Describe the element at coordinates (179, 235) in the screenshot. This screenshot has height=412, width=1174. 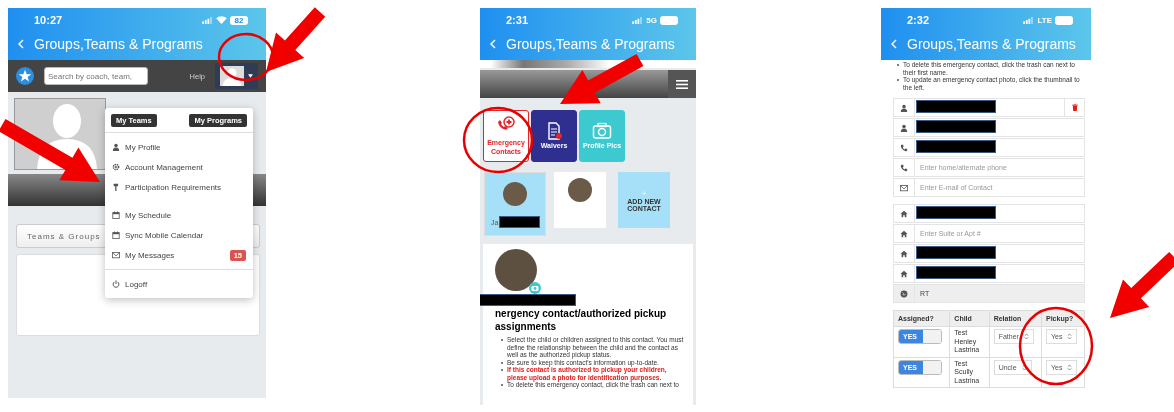
I see `menu-item: Sync Mobile Calendar` at that location.